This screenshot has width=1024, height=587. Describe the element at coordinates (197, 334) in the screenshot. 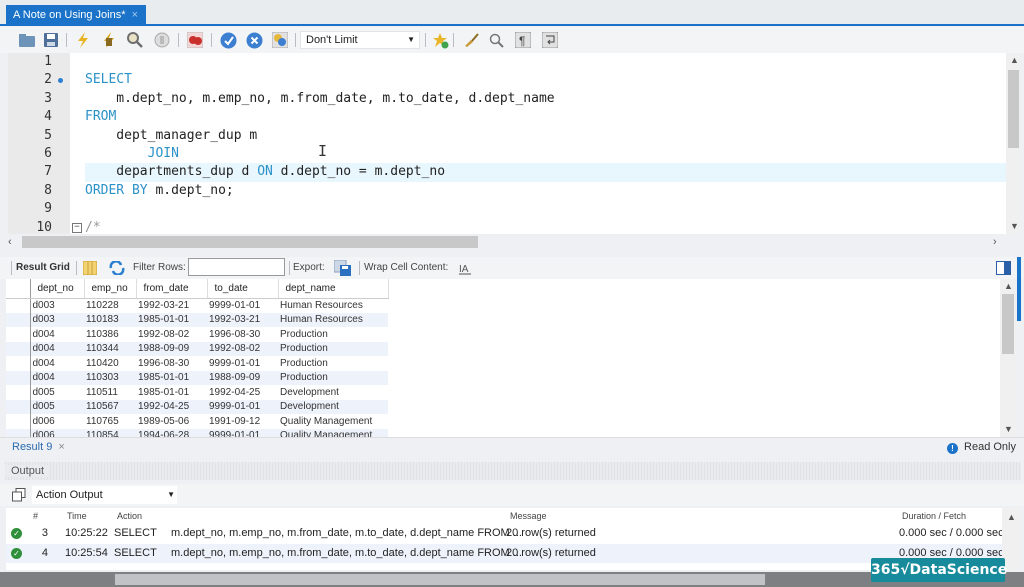

I see `table-row: d004 110386 1992-08-02 1996-08-30 Production` at that location.